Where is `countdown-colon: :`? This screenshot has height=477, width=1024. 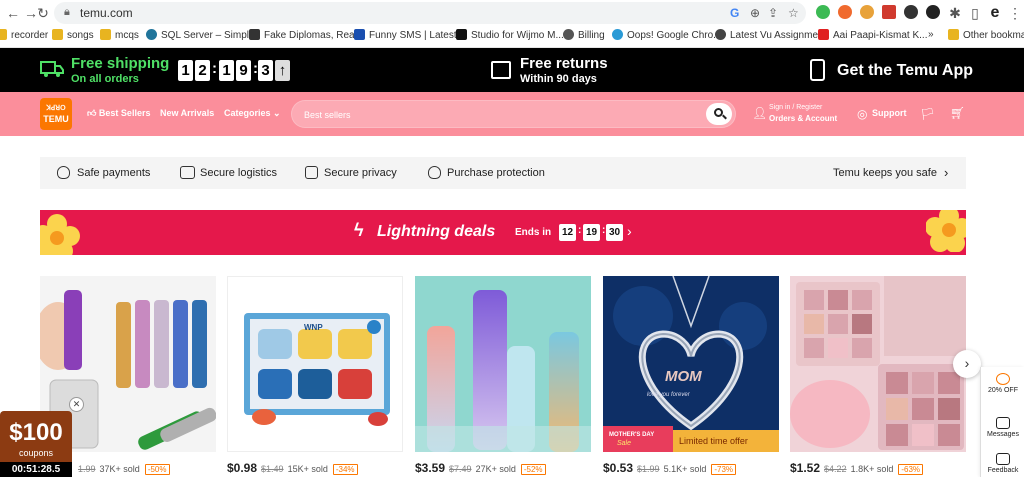 countdown-colon: : is located at coordinates (604, 230).